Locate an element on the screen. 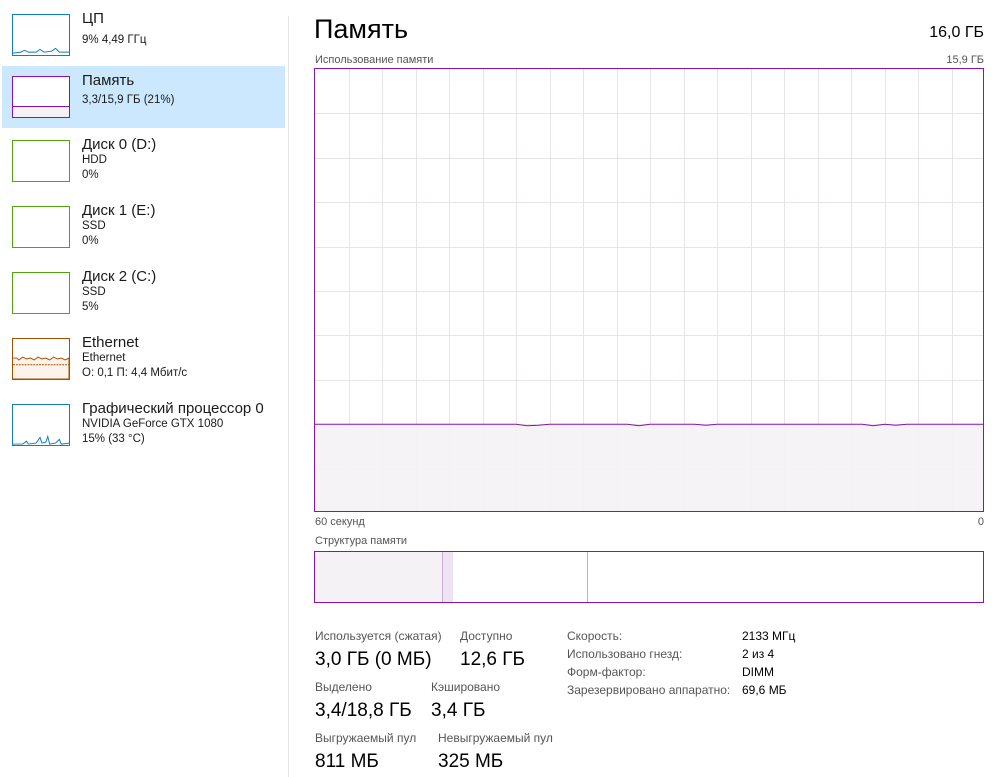 This screenshot has height=777, width=1004. cpu-thumbnail-graph is located at coordinates (41, 35).